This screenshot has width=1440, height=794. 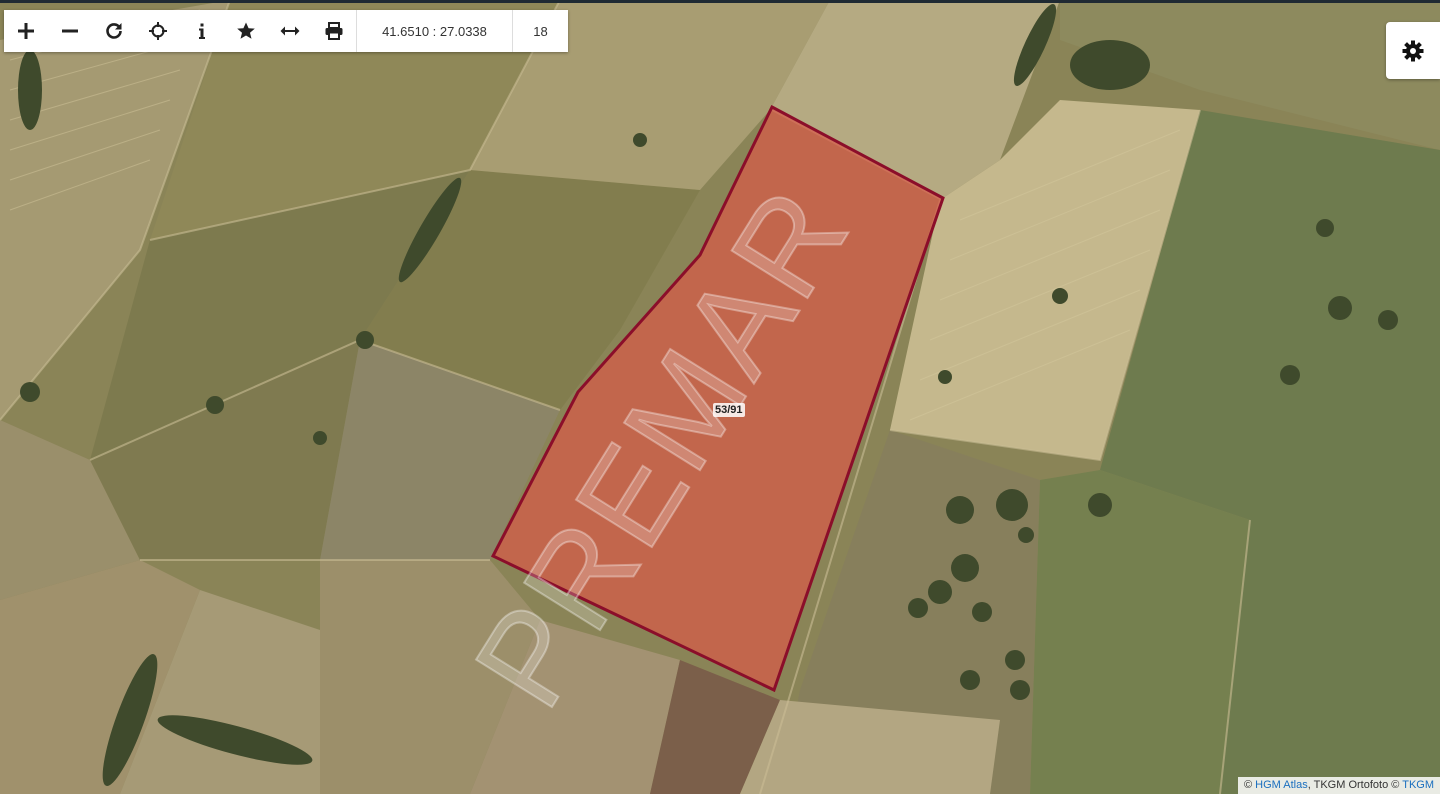 I want to click on measure-button, so click(x=290, y=31).